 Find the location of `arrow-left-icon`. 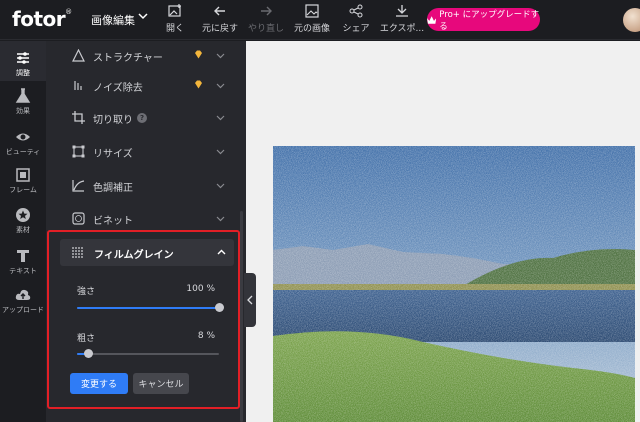

arrow-left-icon is located at coordinates (219, 11).